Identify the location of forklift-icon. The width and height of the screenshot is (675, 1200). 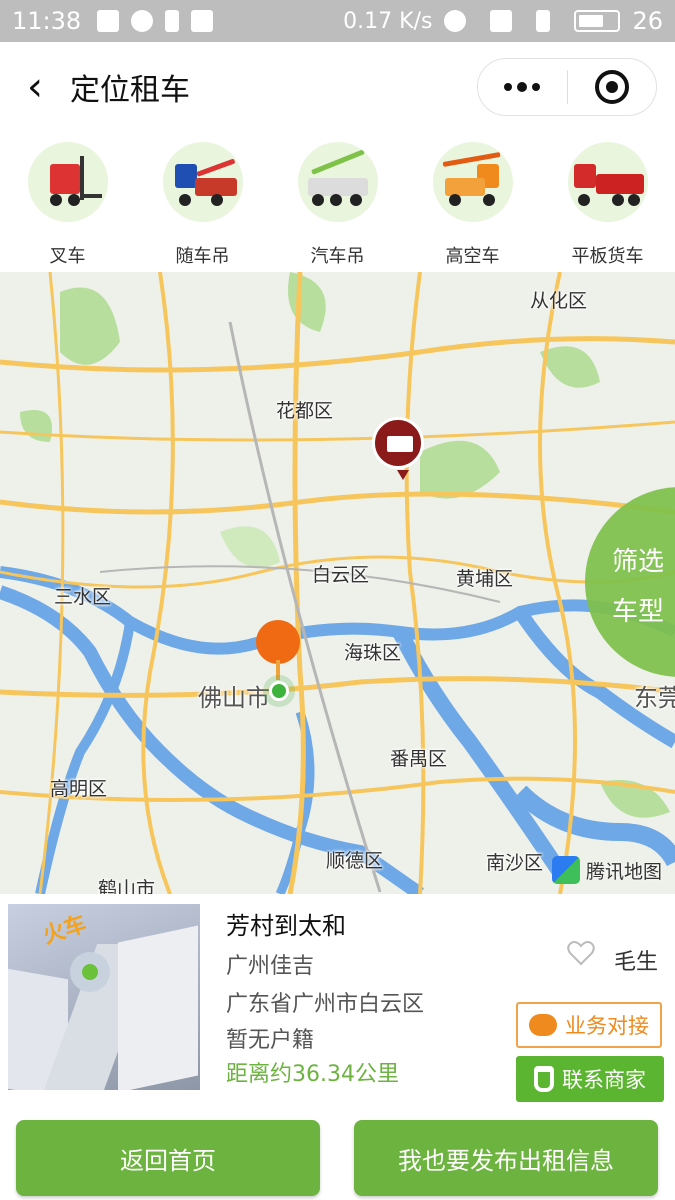
(67, 182).